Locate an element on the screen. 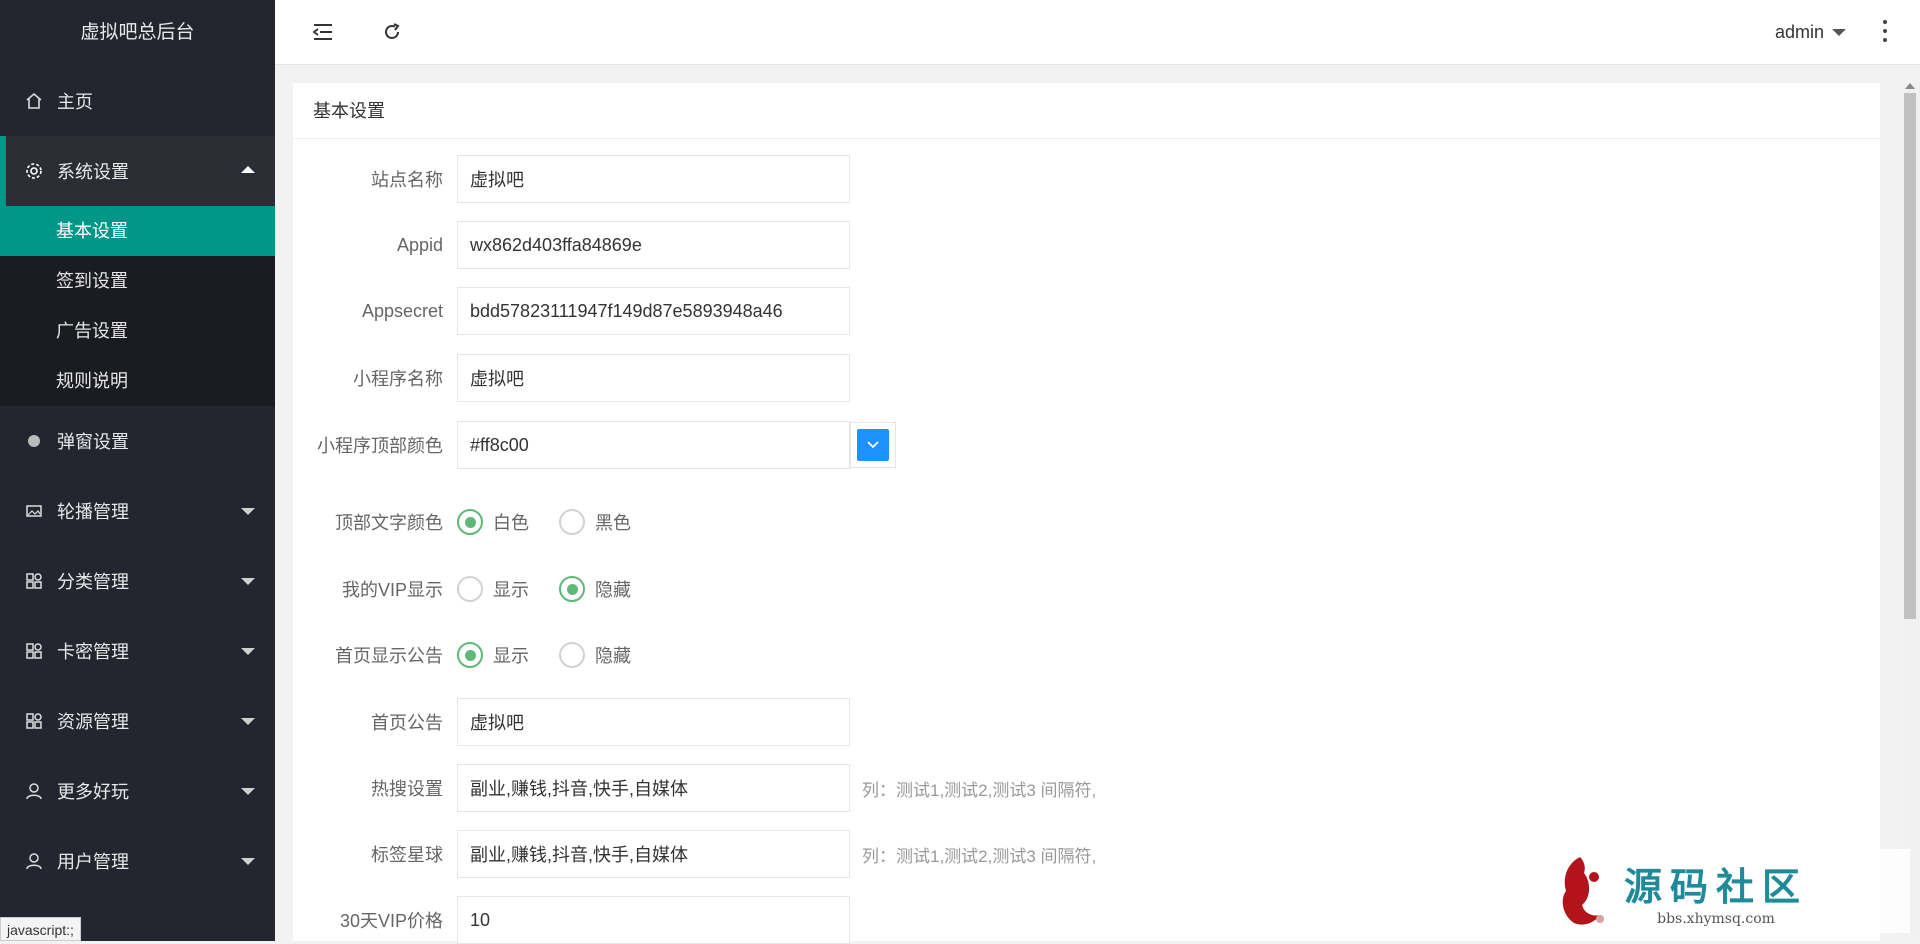 This screenshot has width=1920, height=944. mp-name-input: 虚拟吧 is located at coordinates (653, 378).